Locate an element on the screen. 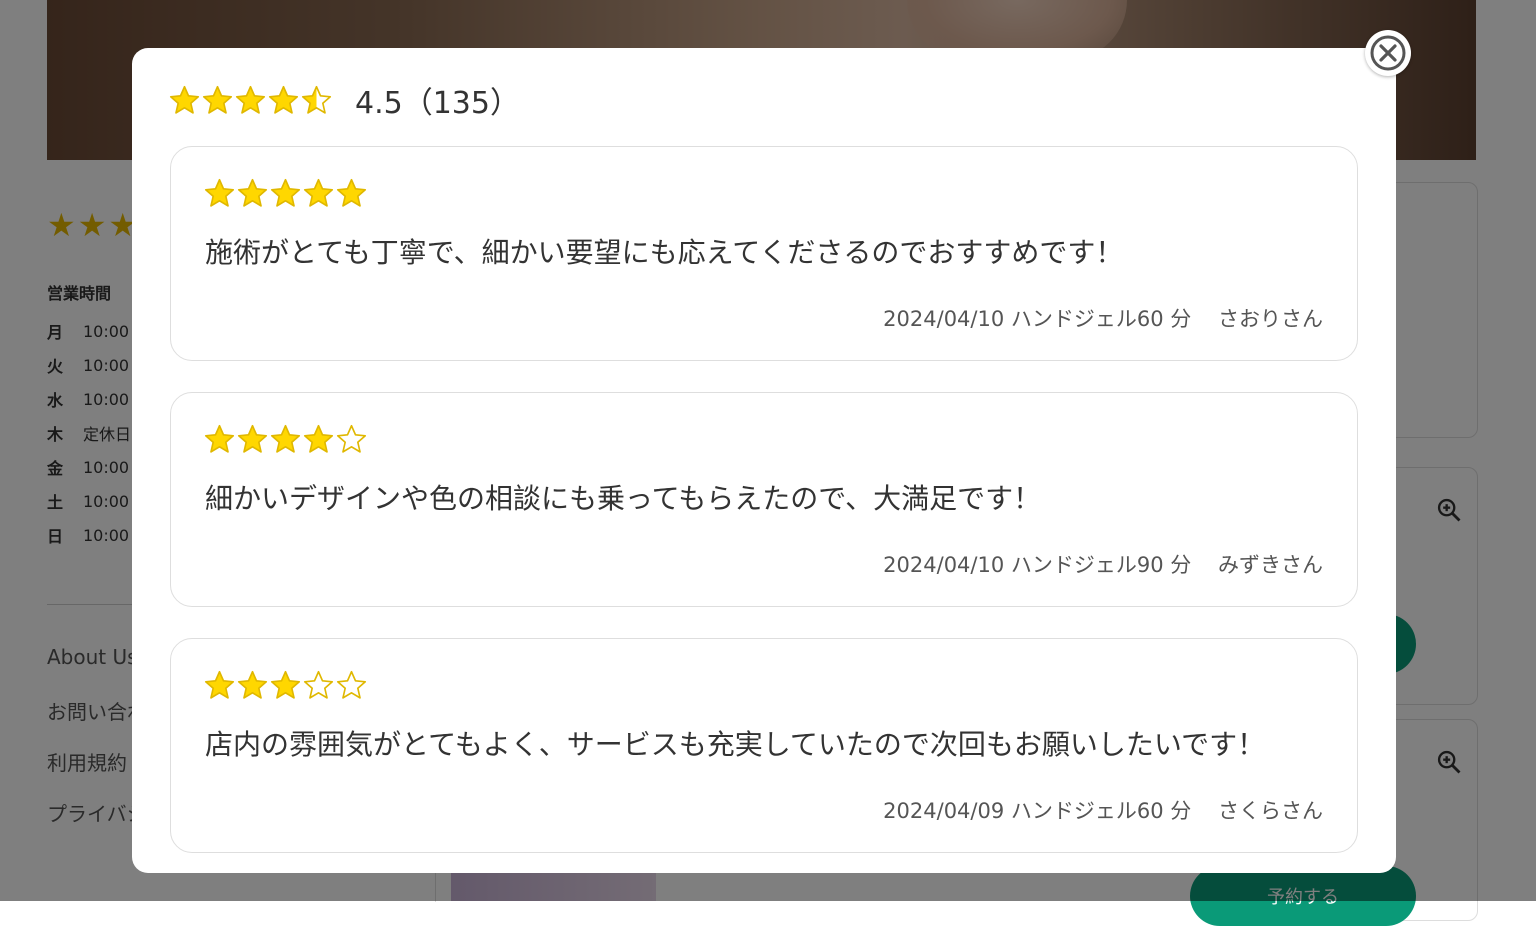  rating-stars is located at coordinates (250, 100).